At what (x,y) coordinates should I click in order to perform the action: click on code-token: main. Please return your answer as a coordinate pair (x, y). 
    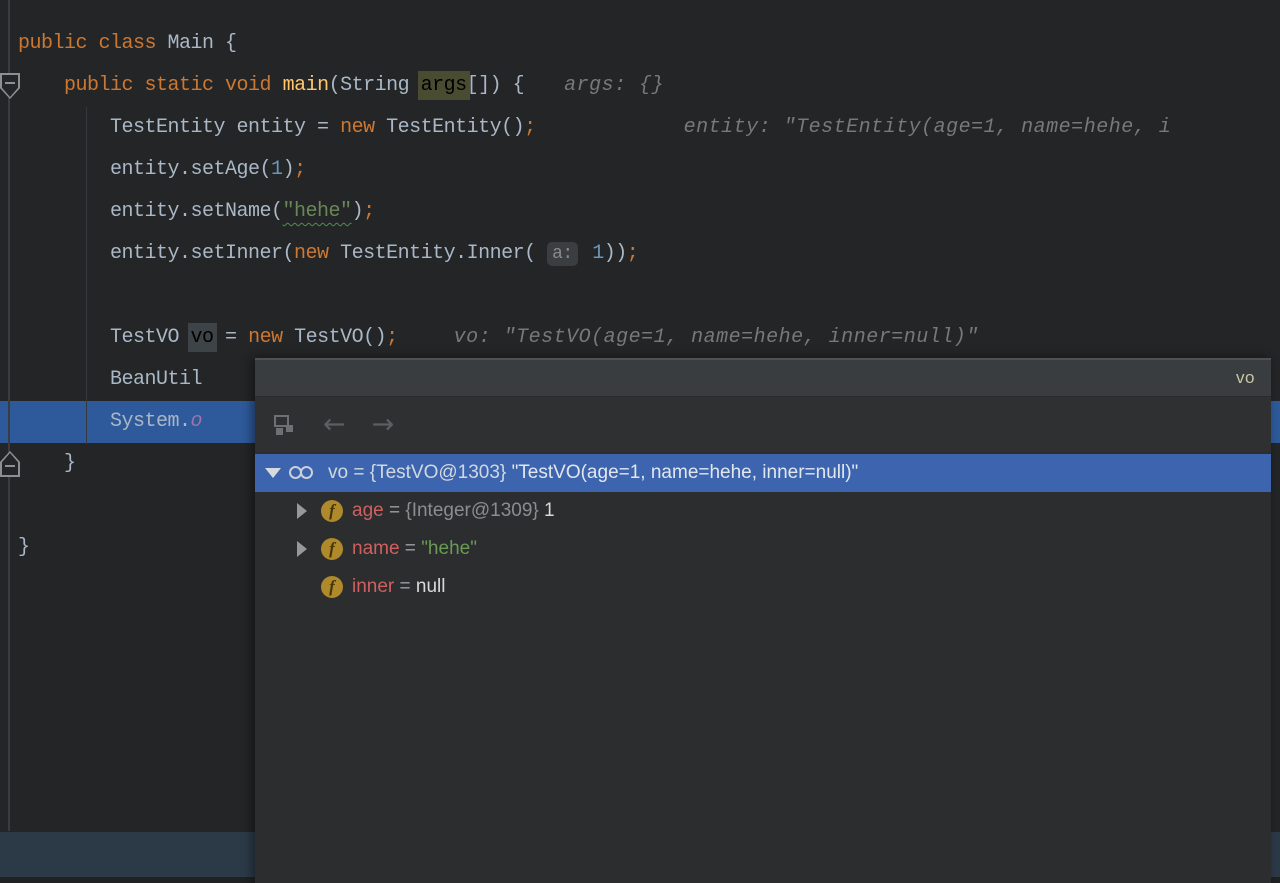
    Looking at the image, I should click on (306, 85).